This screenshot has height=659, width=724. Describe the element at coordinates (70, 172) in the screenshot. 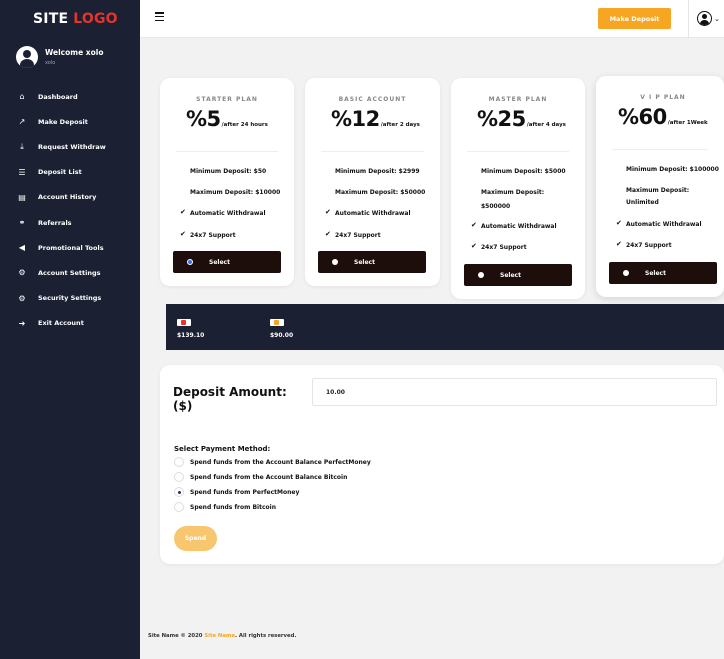

I see `sidebar-item-deposit-list: ☰ Deposit List` at that location.